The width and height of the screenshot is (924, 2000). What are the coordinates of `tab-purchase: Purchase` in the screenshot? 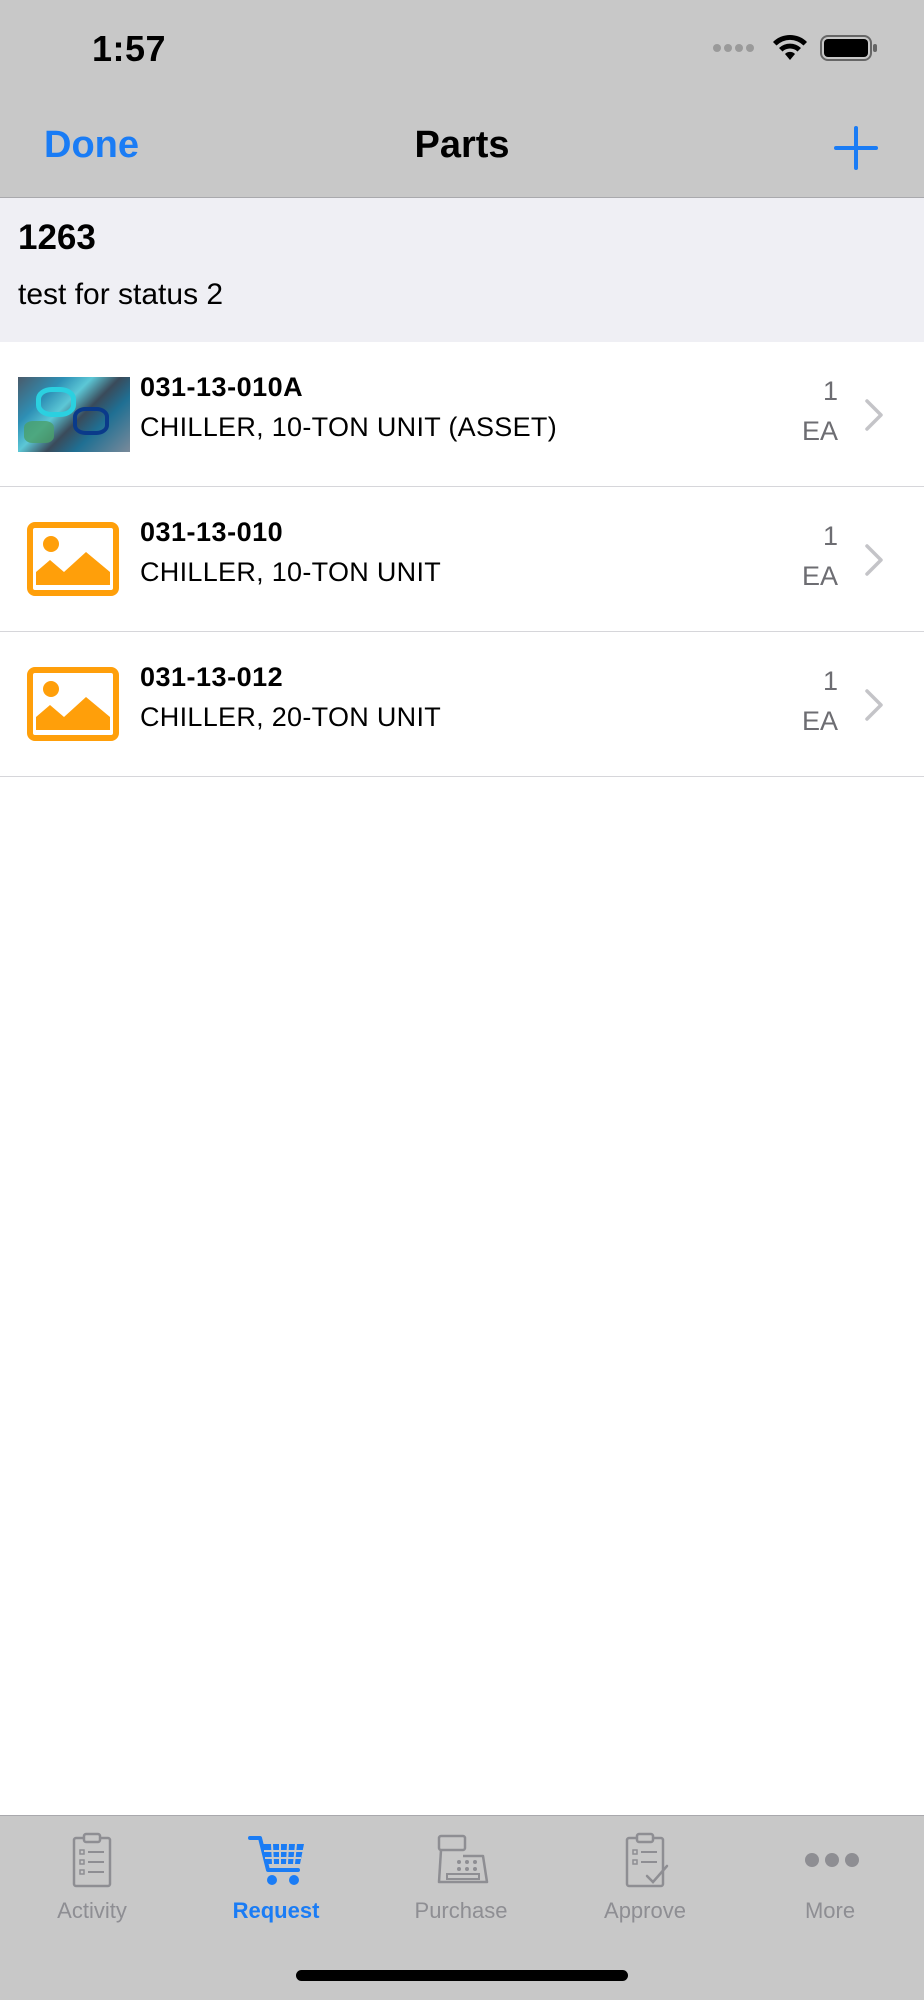 It's located at (461, 1876).